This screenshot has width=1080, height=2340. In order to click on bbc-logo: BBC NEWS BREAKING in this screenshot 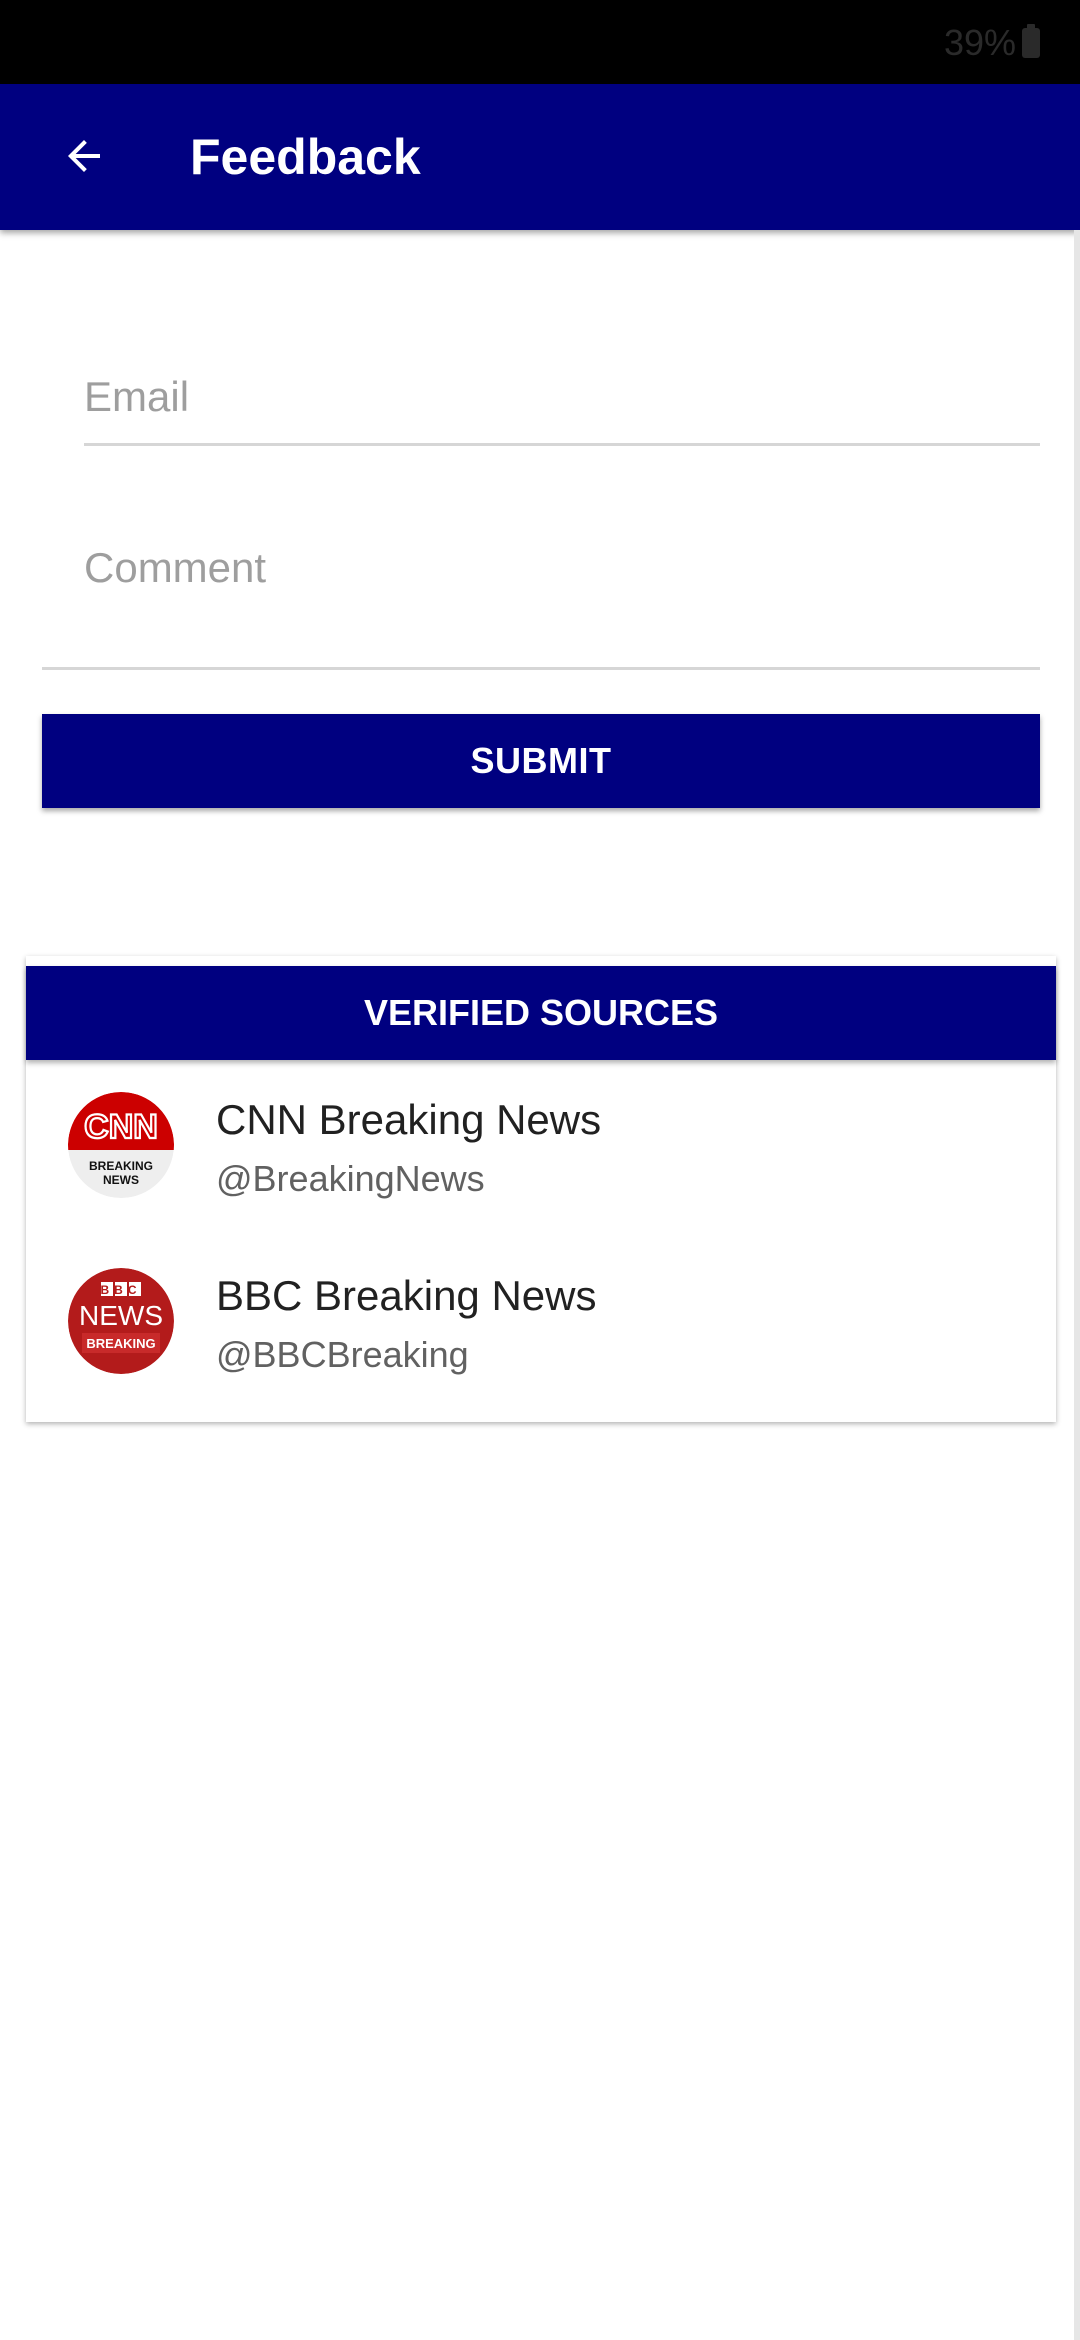, I will do `click(121, 1321)`.